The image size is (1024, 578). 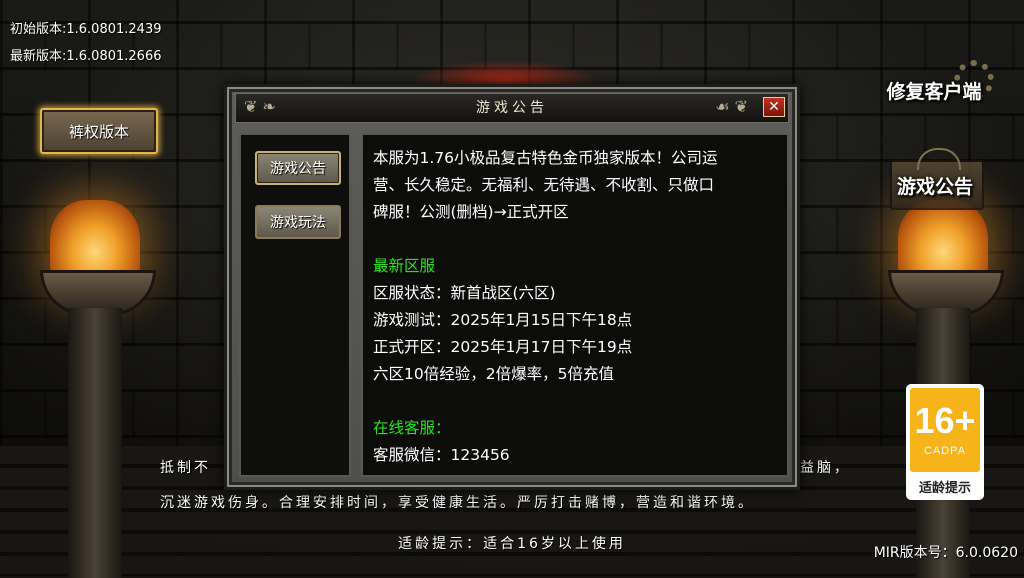 What do you see at coordinates (493, 374) in the screenshot?
I see `content-line: 六区10倍经验，2倍爆率，5倍充值` at bounding box center [493, 374].